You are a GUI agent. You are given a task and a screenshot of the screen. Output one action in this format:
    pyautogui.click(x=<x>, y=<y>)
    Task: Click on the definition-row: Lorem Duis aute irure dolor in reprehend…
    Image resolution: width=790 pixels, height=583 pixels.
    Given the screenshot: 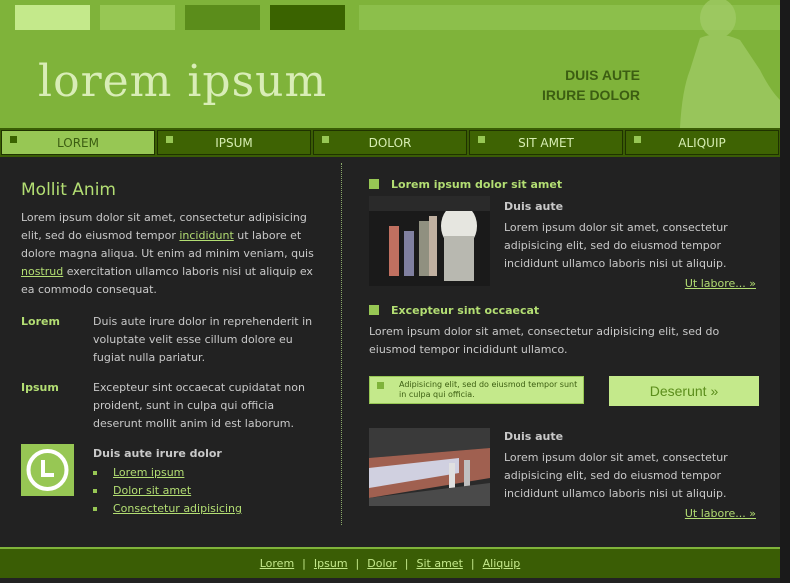 What is the action you would take?
    pyautogui.click(x=171, y=340)
    